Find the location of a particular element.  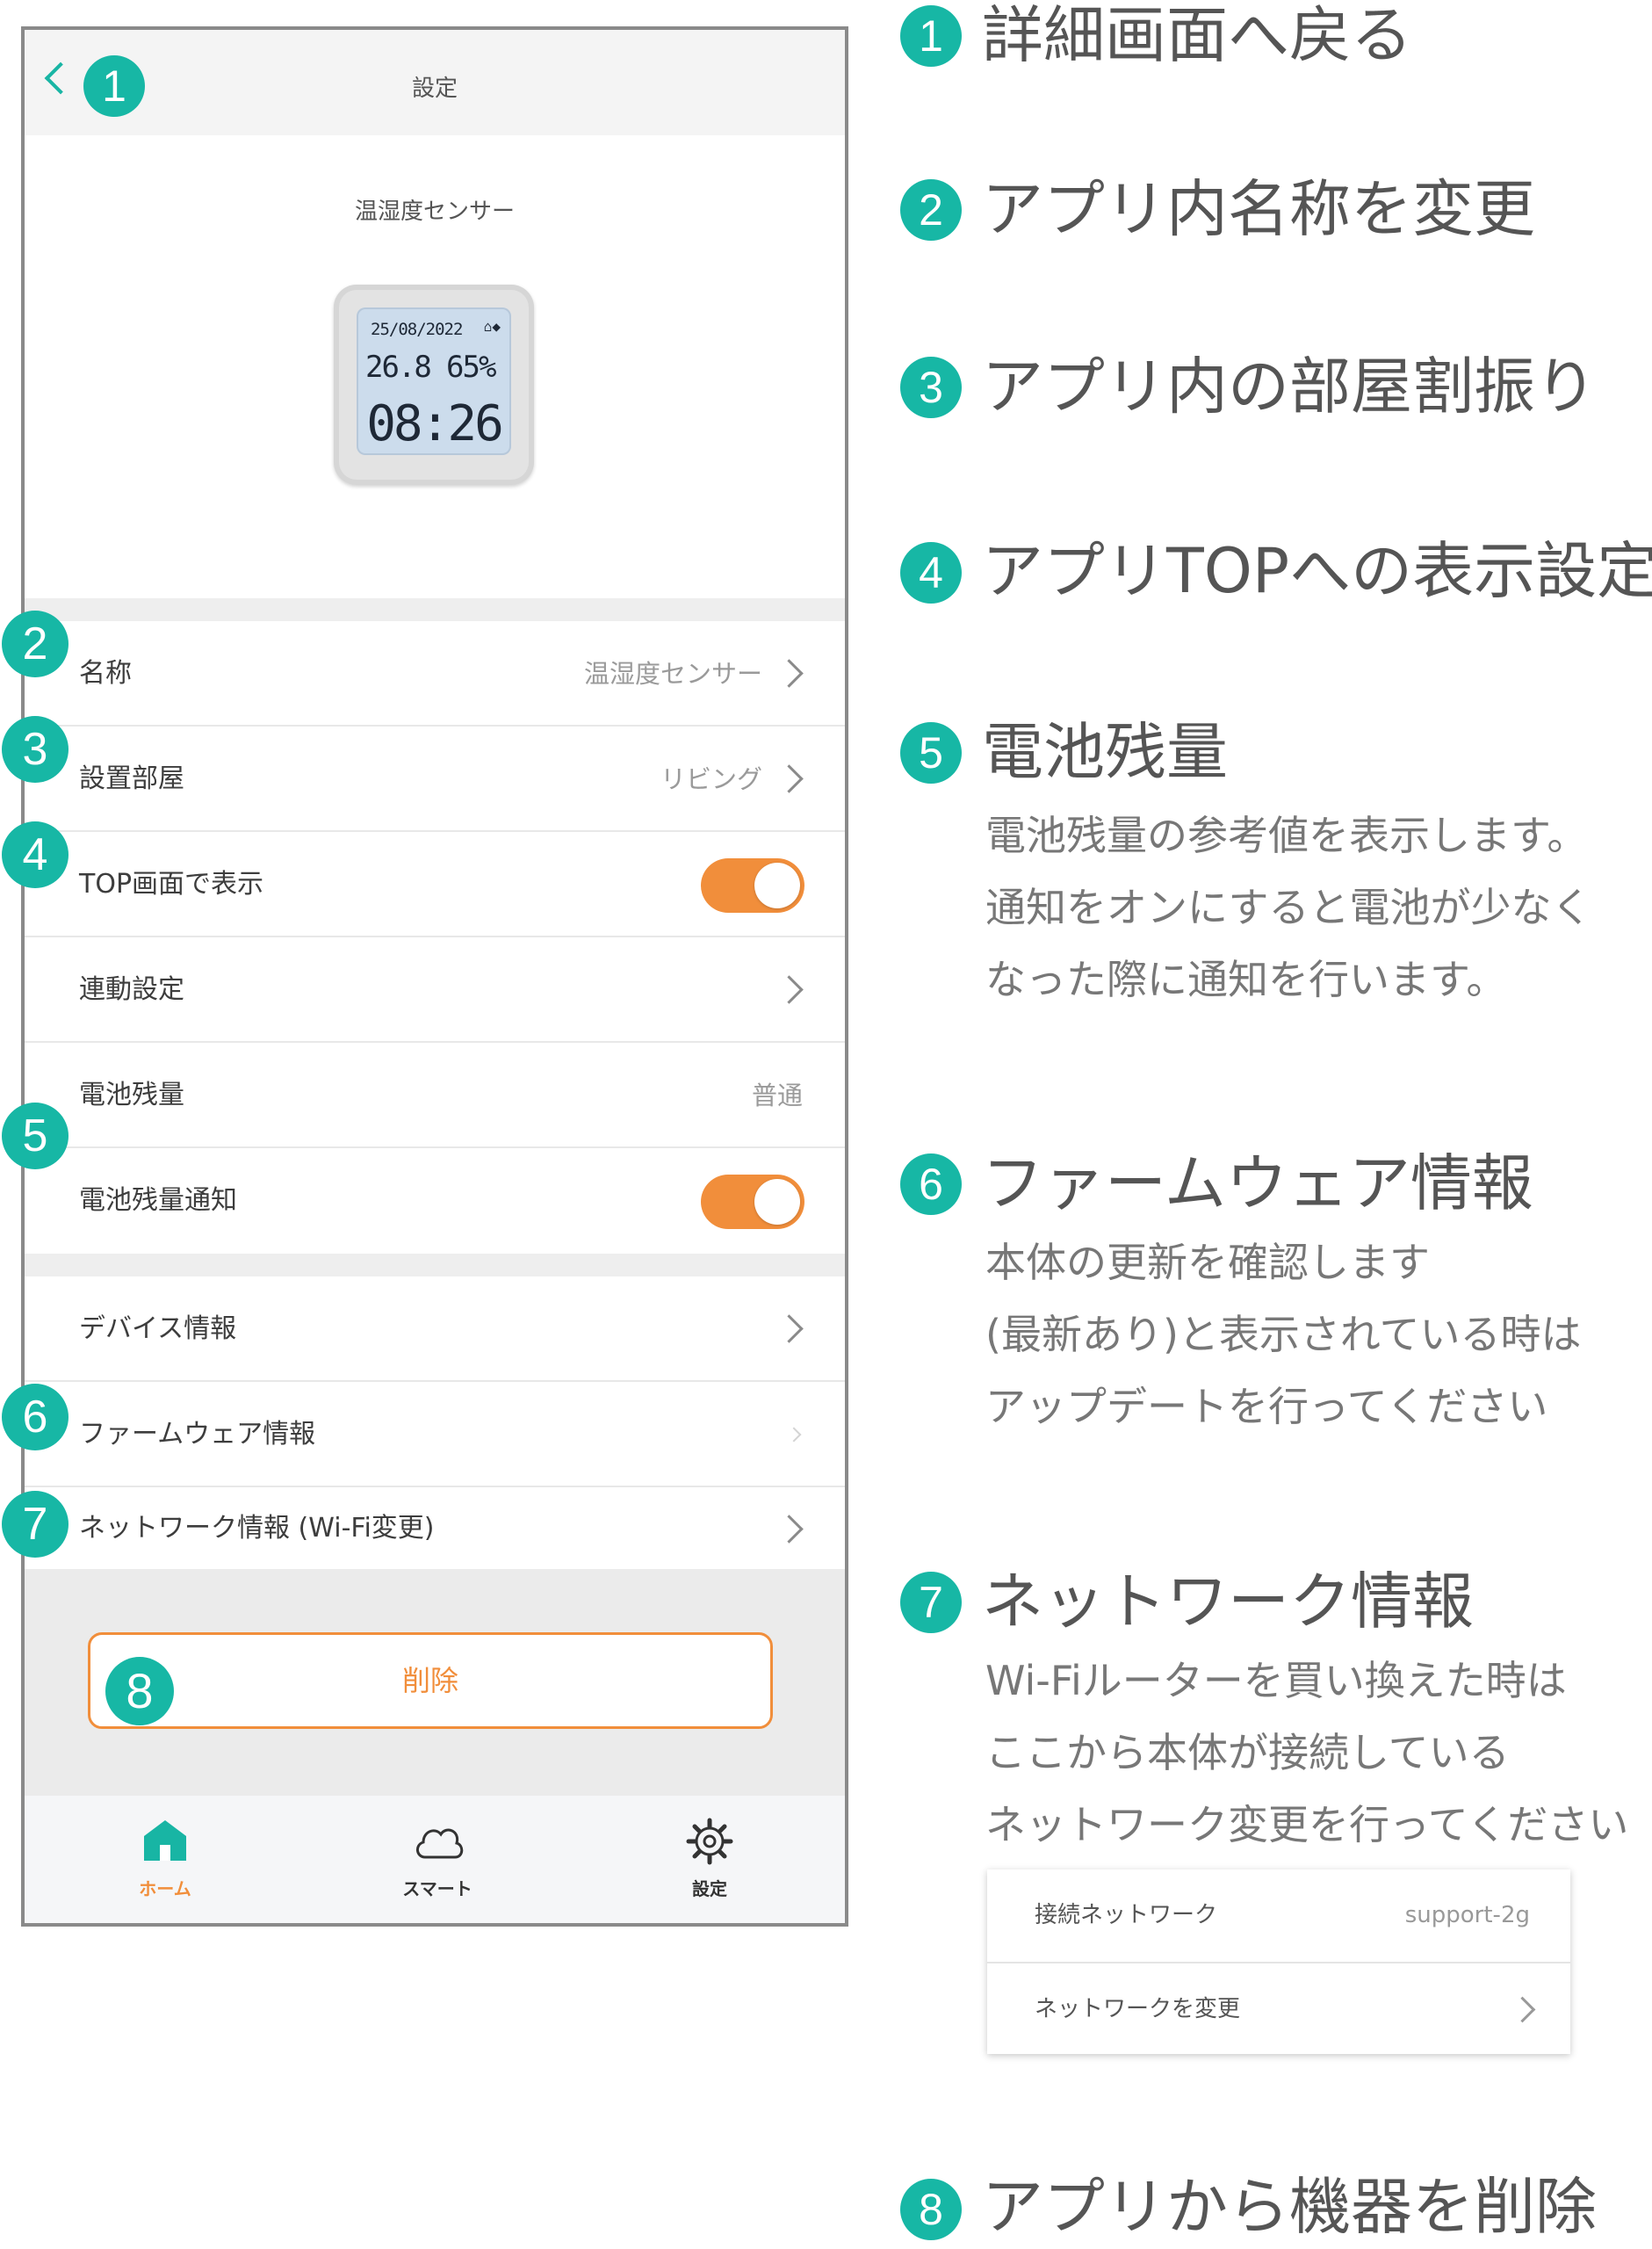

annotation-desc-7-line-1: Wi-Fiルーターを買い換えた時は is located at coordinates (1276, 1680).